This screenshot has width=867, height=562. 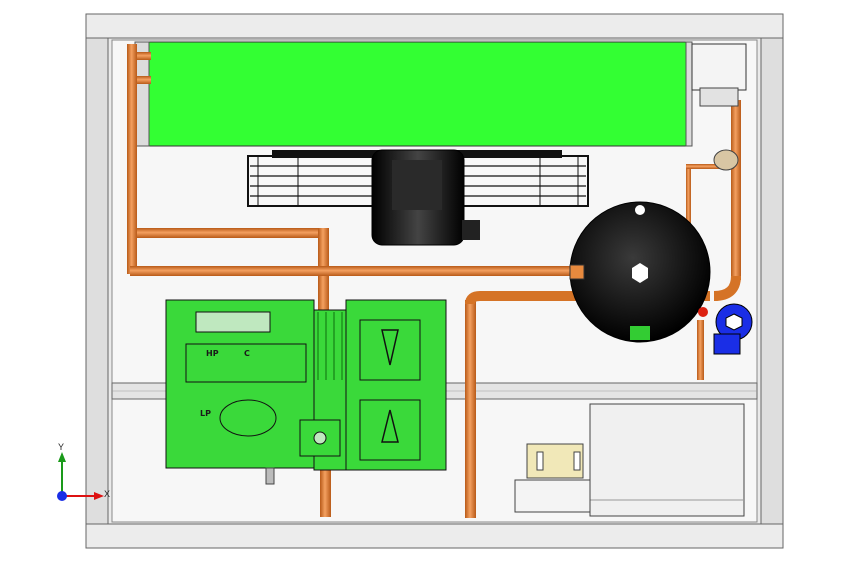 What do you see at coordinates (413, 94) in the screenshot?
I see `condenser-coil` at bounding box center [413, 94].